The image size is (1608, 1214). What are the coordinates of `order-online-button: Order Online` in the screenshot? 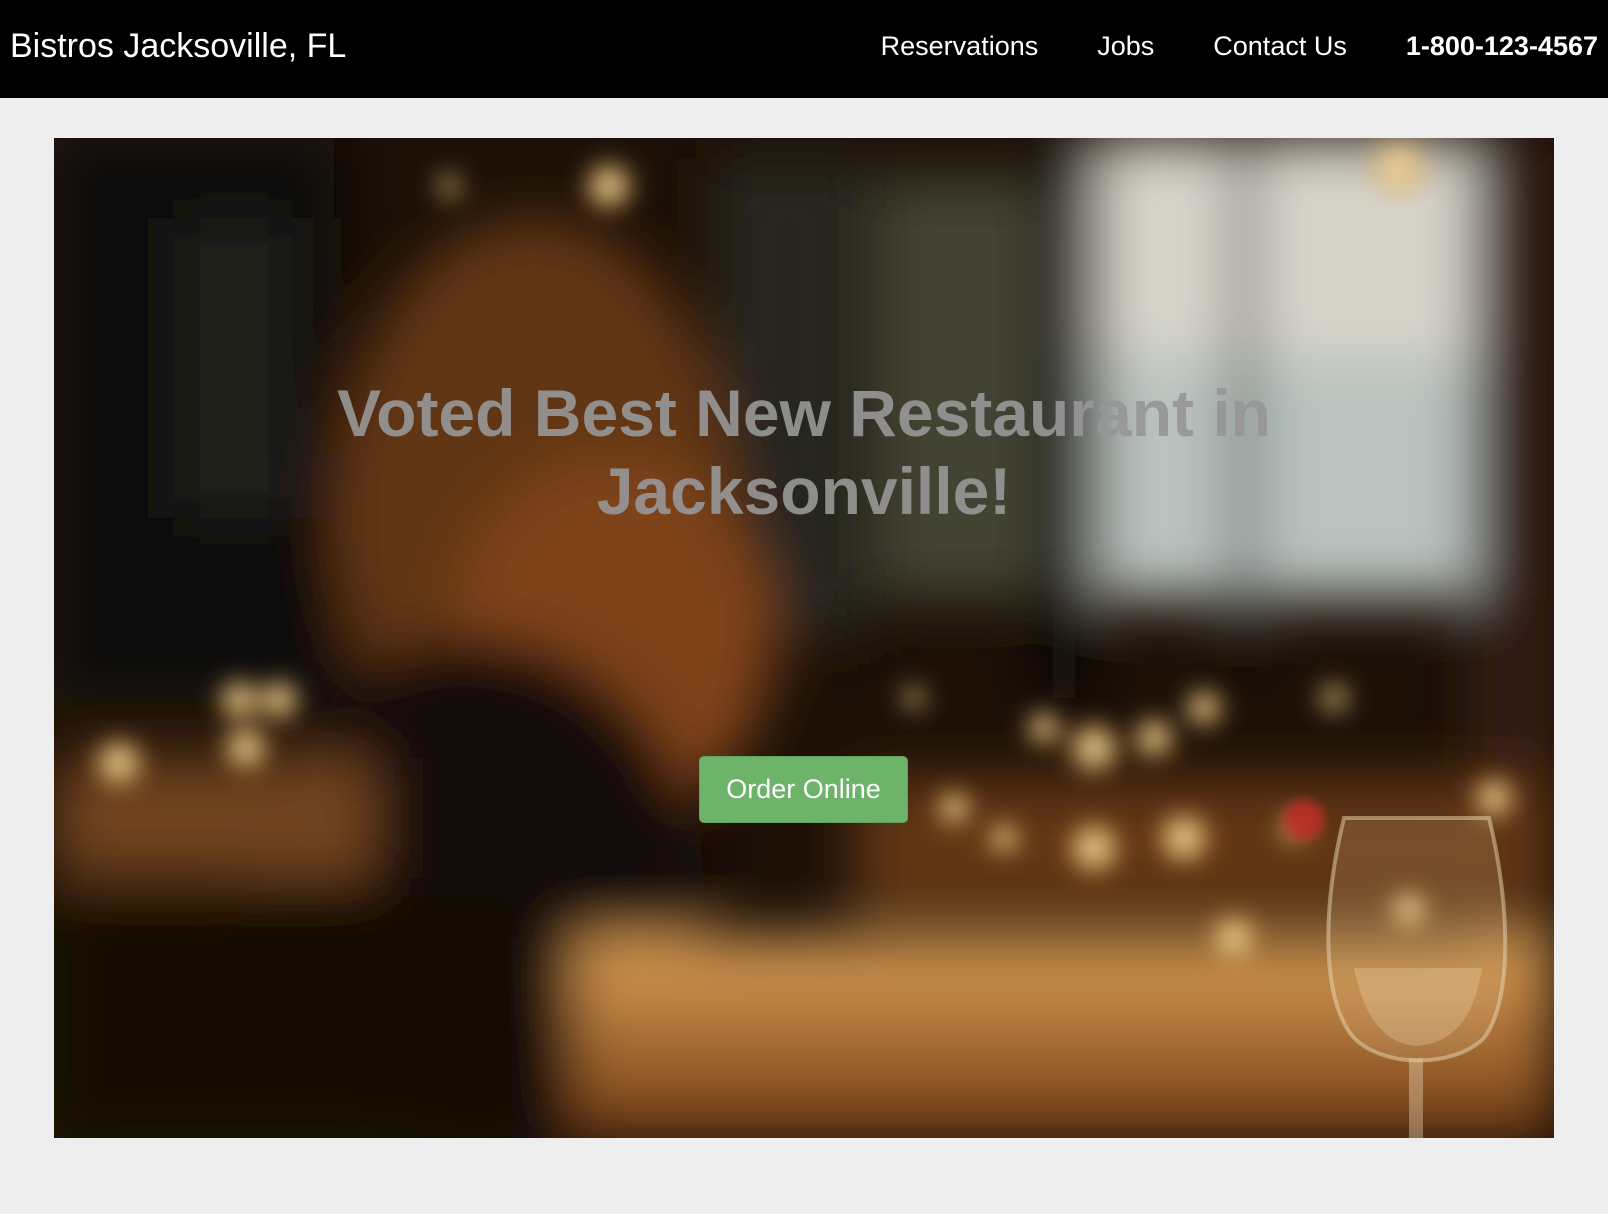 It's located at (803, 789).